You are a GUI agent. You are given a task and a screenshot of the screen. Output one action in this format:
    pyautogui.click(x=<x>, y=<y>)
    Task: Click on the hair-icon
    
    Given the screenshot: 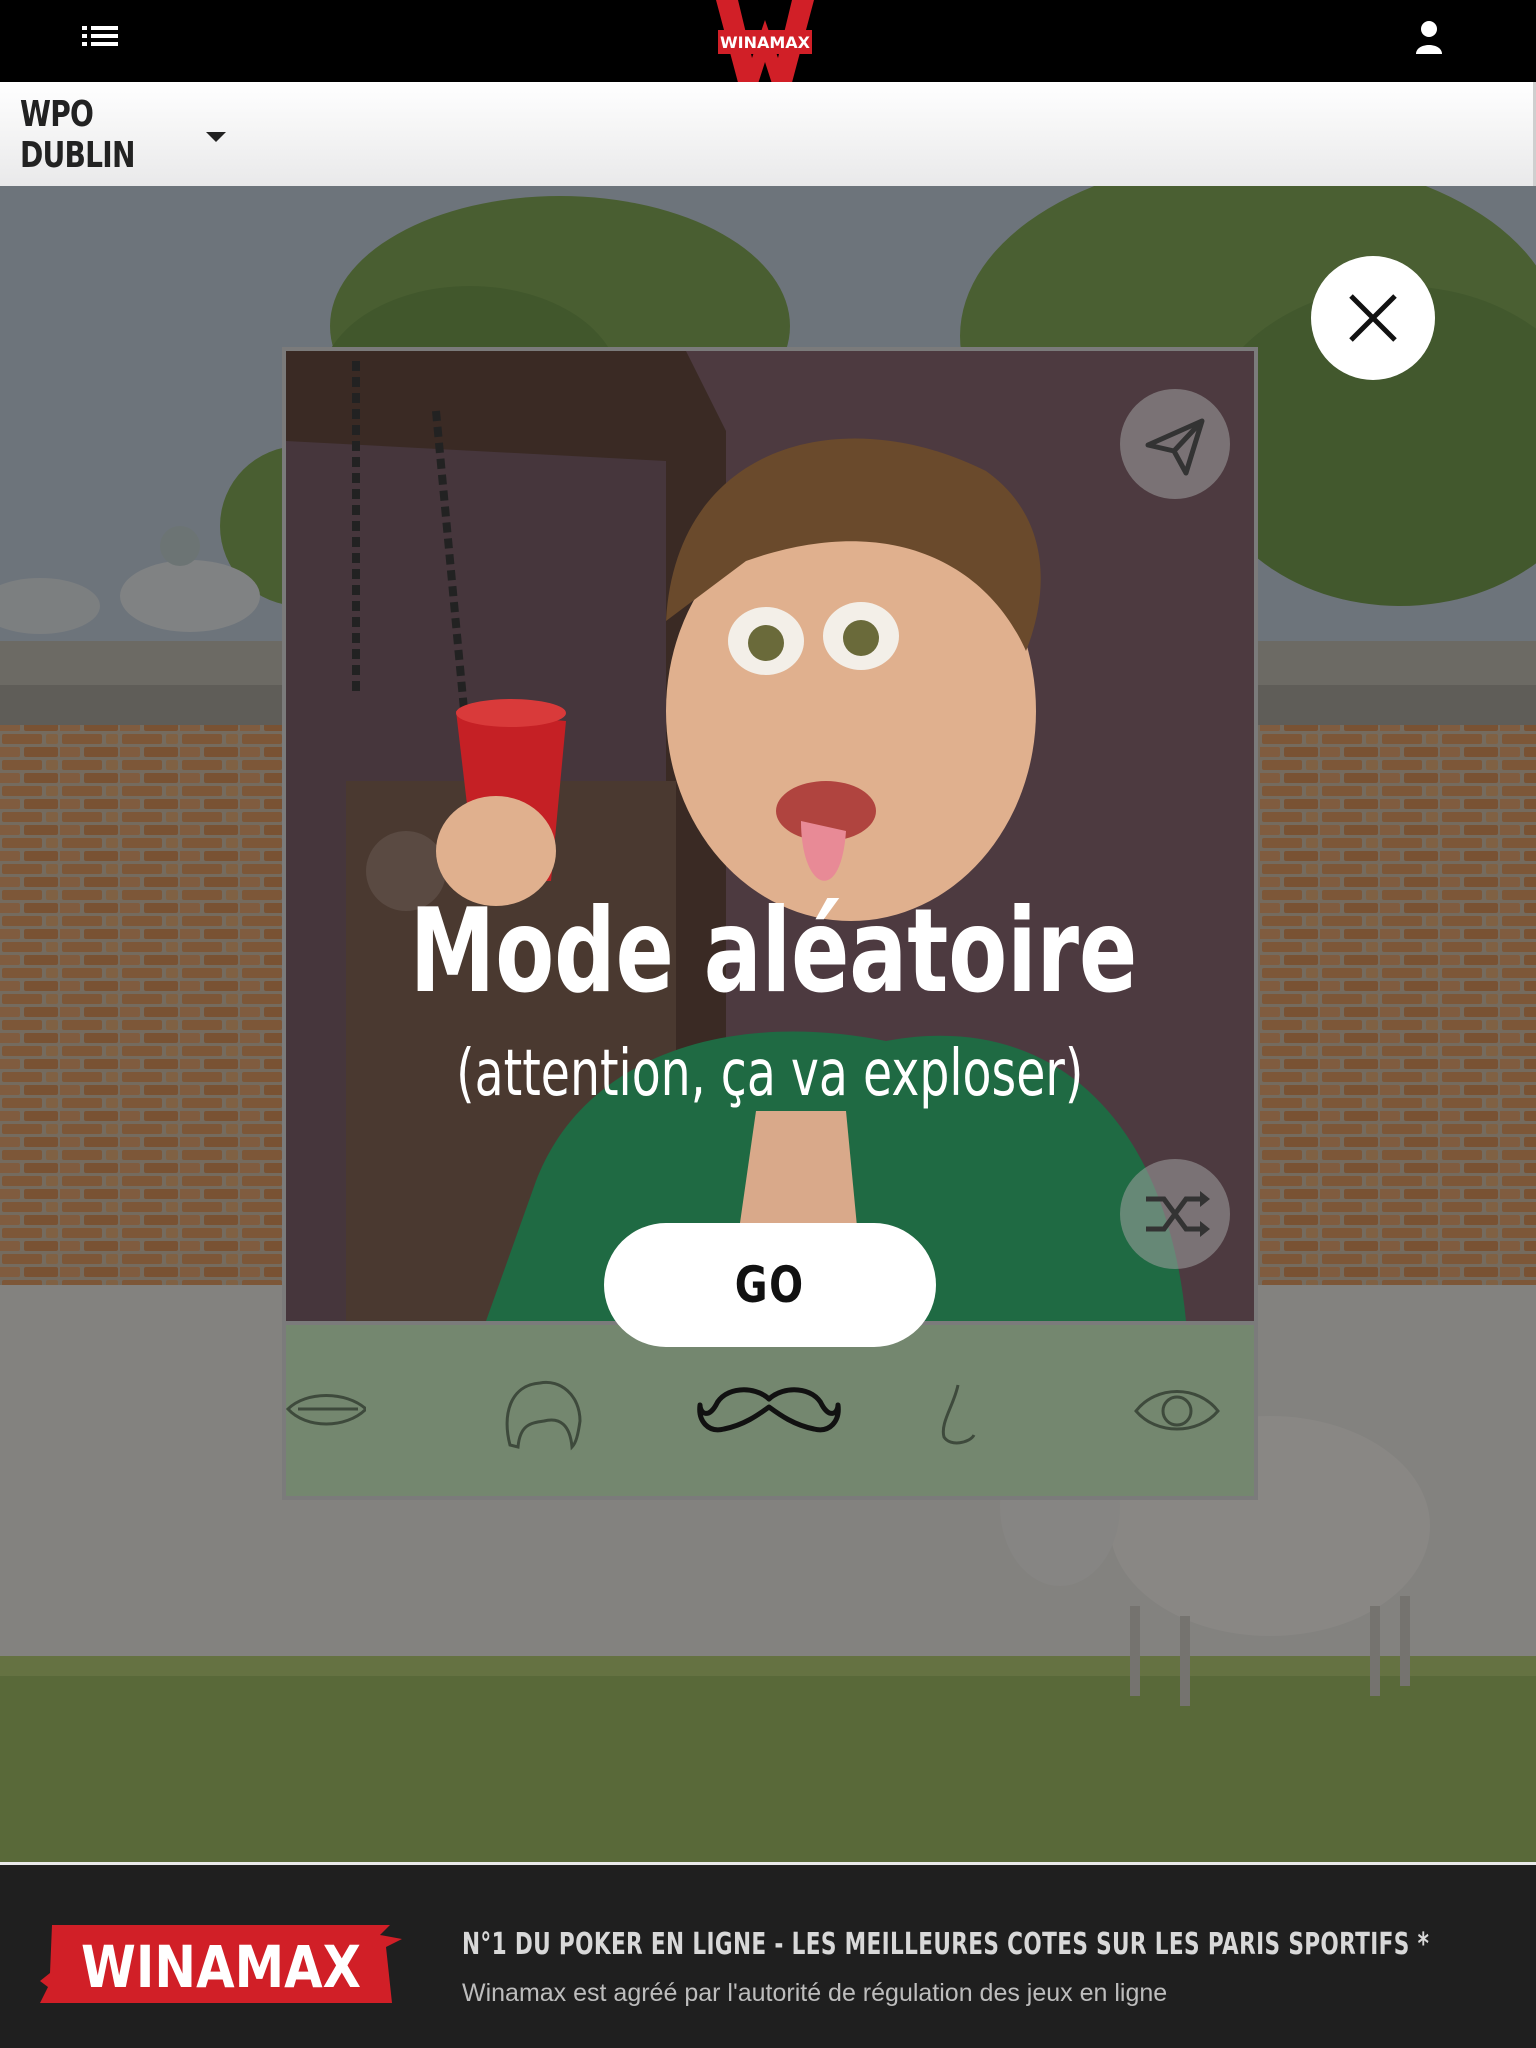 What is the action you would take?
    pyautogui.click(x=543, y=1415)
    